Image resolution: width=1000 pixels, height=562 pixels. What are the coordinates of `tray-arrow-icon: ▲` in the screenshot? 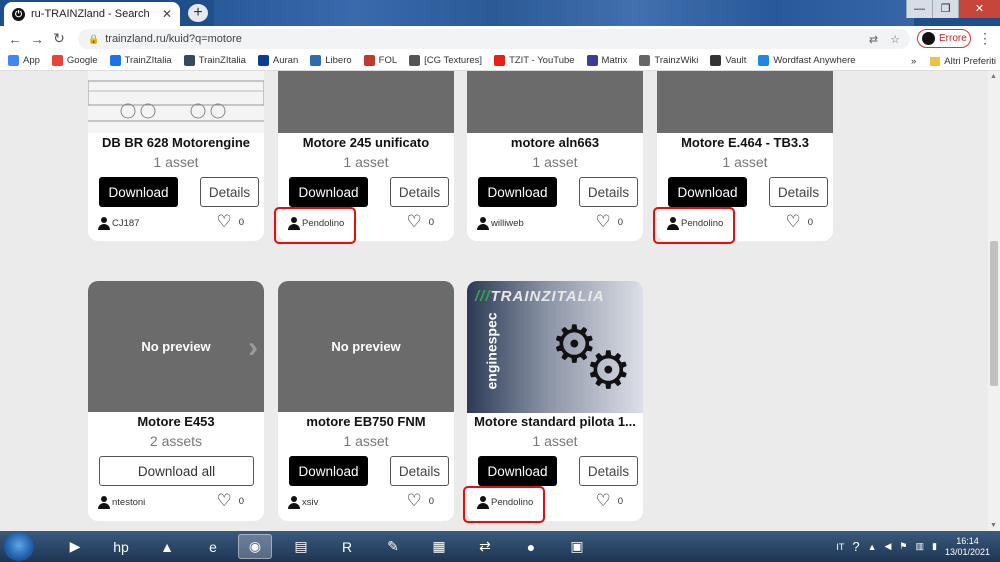 It's located at (872, 547).